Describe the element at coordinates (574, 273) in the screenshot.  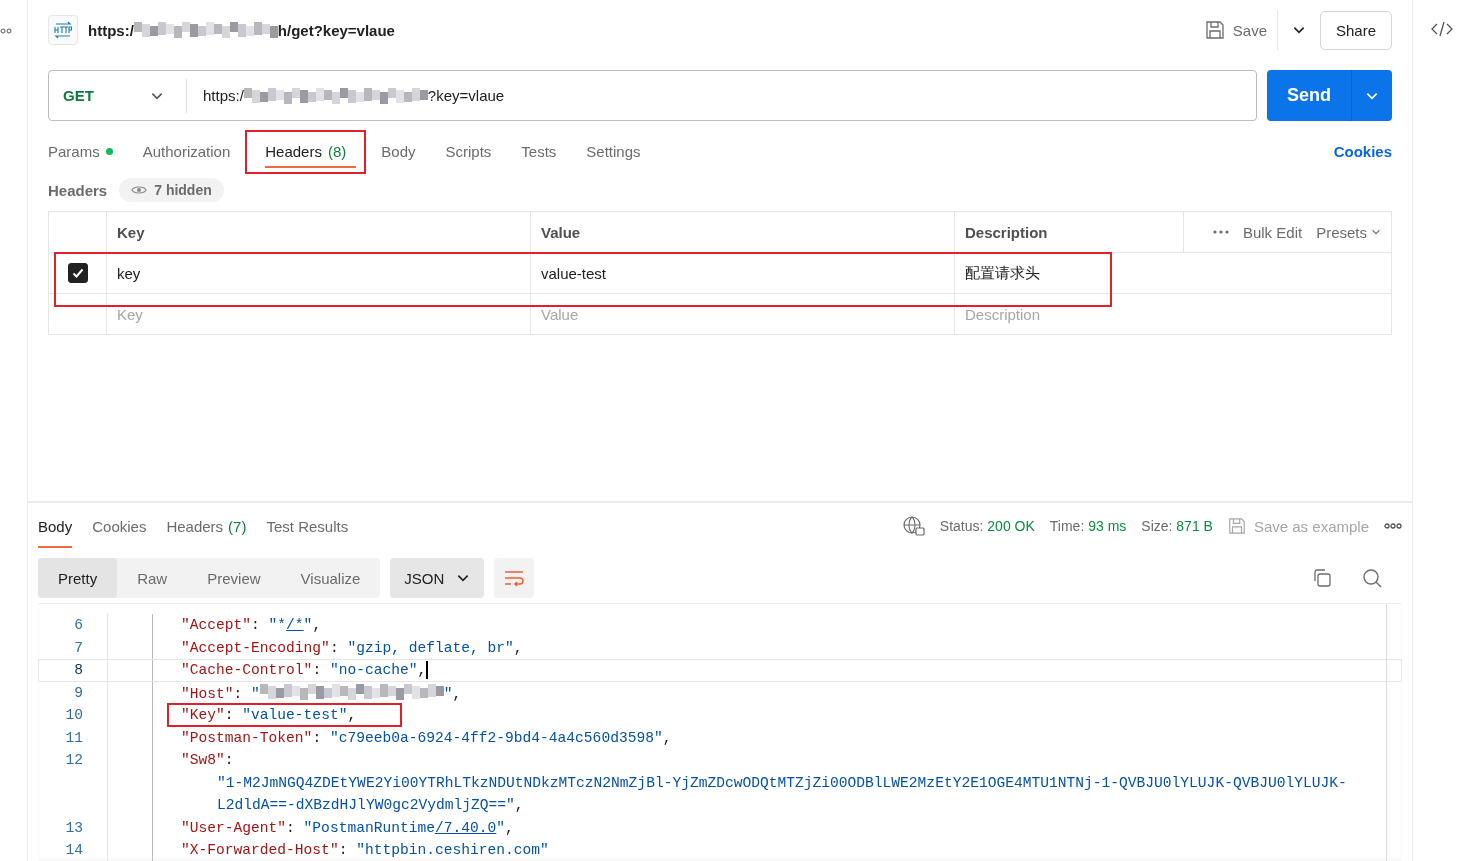
I see `table-cell: value-test` at that location.